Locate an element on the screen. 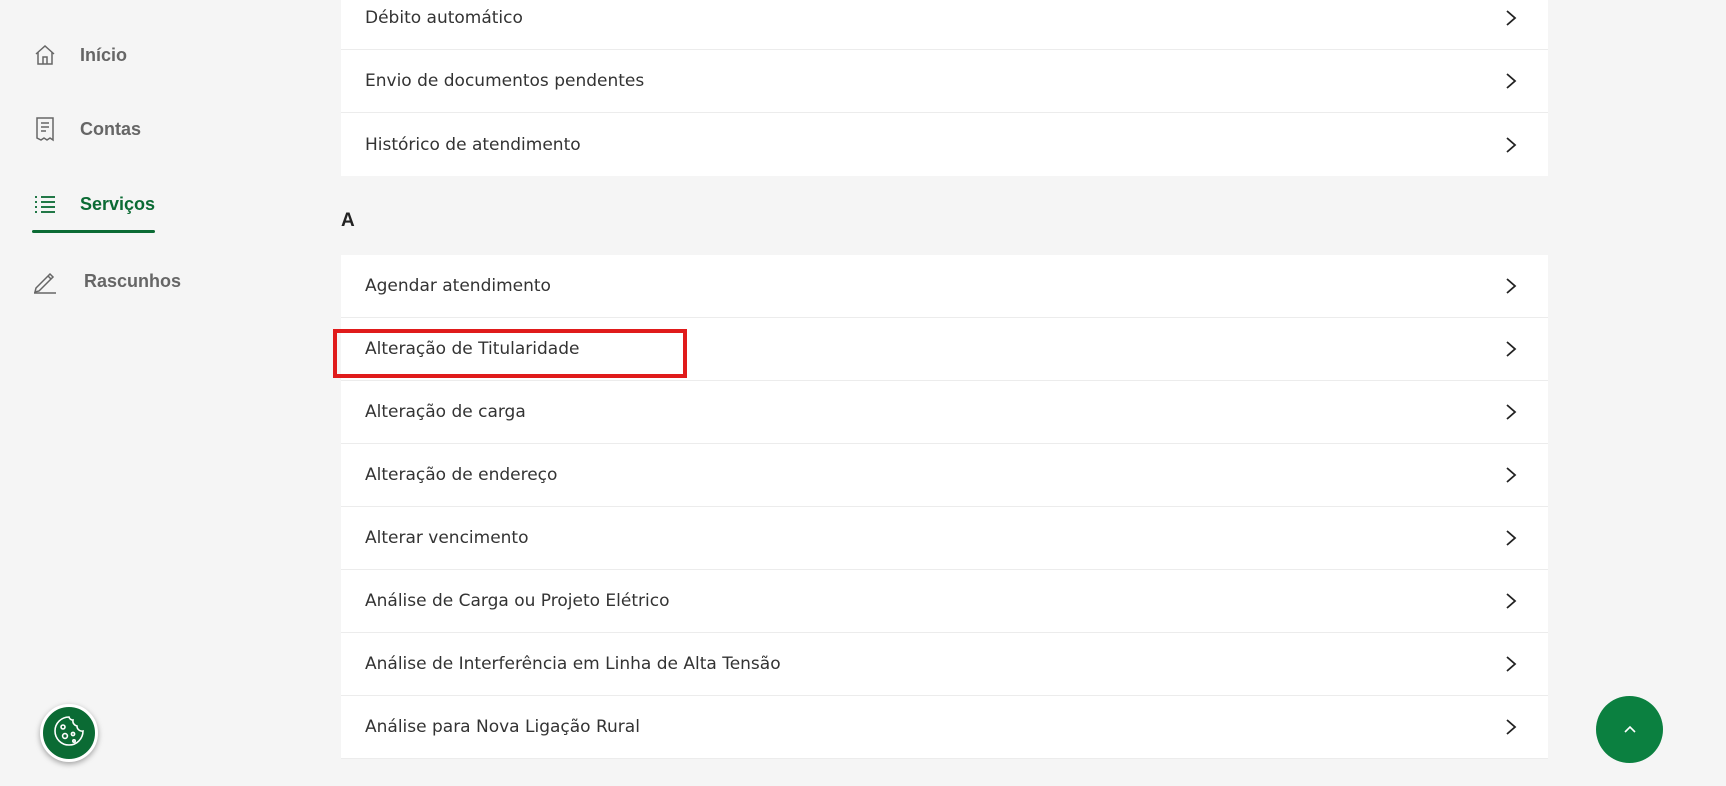 This screenshot has width=1726, height=786. list-item-label: Histórico de atendimento is located at coordinates (473, 144).